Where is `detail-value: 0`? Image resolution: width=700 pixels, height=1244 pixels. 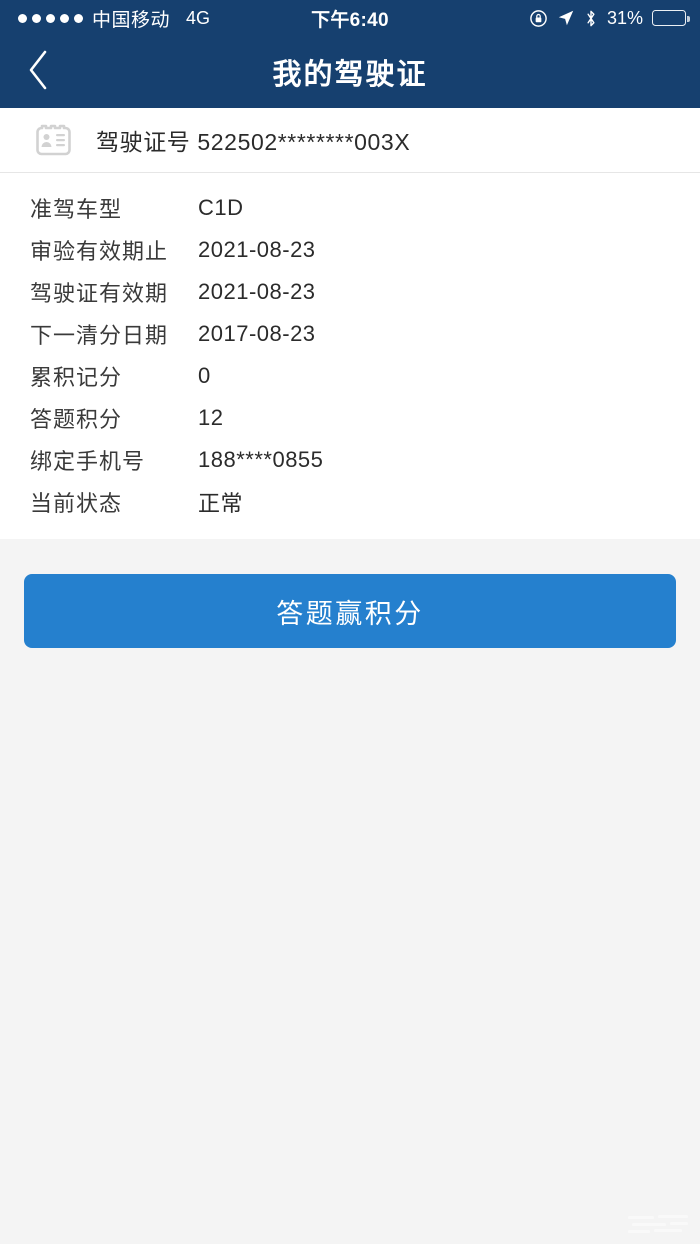
detail-value: 0 is located at coordinates (204, 375).